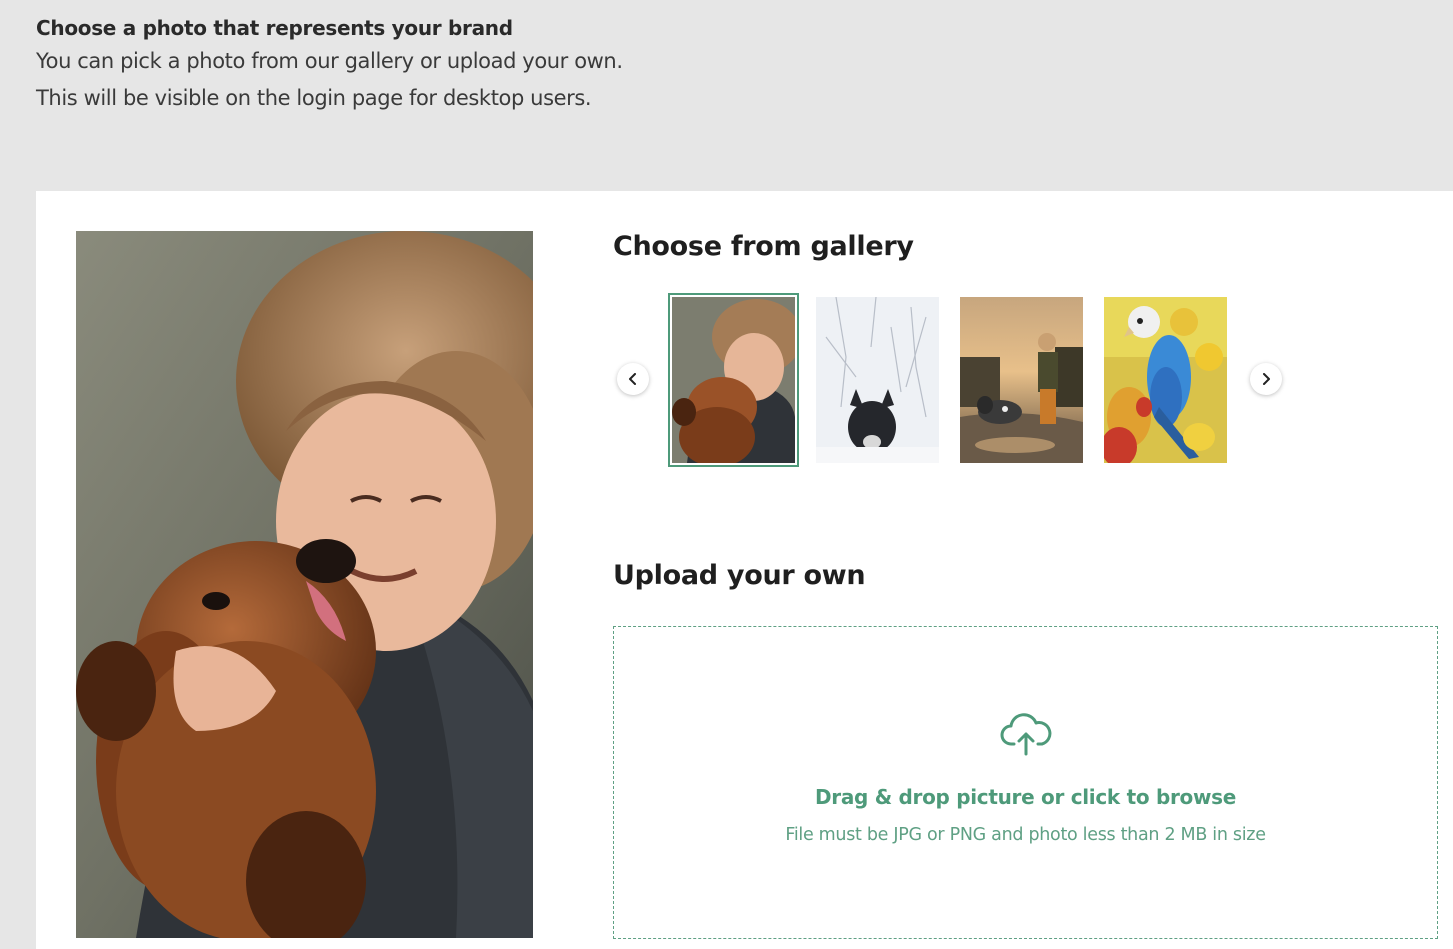 The width and height of the screenshot is (1453, 949). I want to click on gallery-next-button, so click(1266, 379).